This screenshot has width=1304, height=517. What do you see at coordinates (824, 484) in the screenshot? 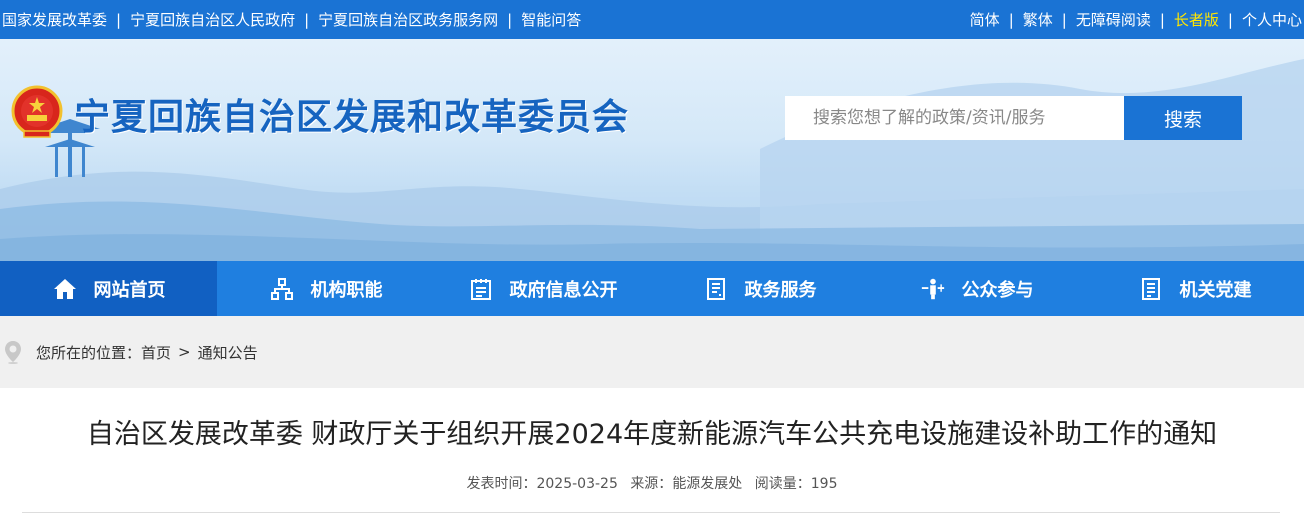
I see `views-count: 195` at bounding box center [824, 484].